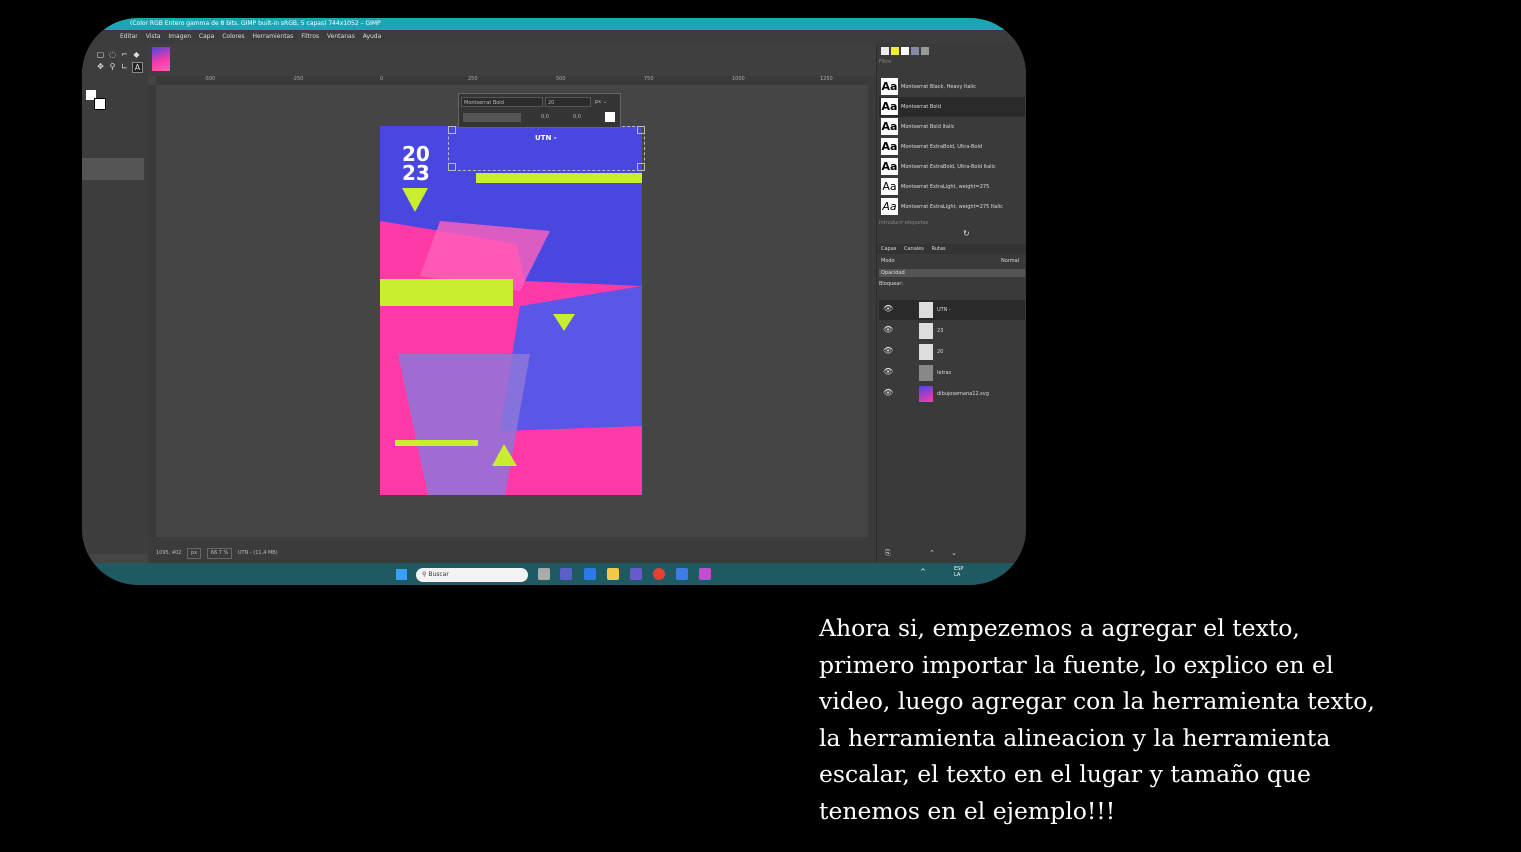 The width and height of the screenshot is (1521, 852). Describe the element at coordinates (436, 443) in the screenshot. I see `lime-bar-bottom` at that location.